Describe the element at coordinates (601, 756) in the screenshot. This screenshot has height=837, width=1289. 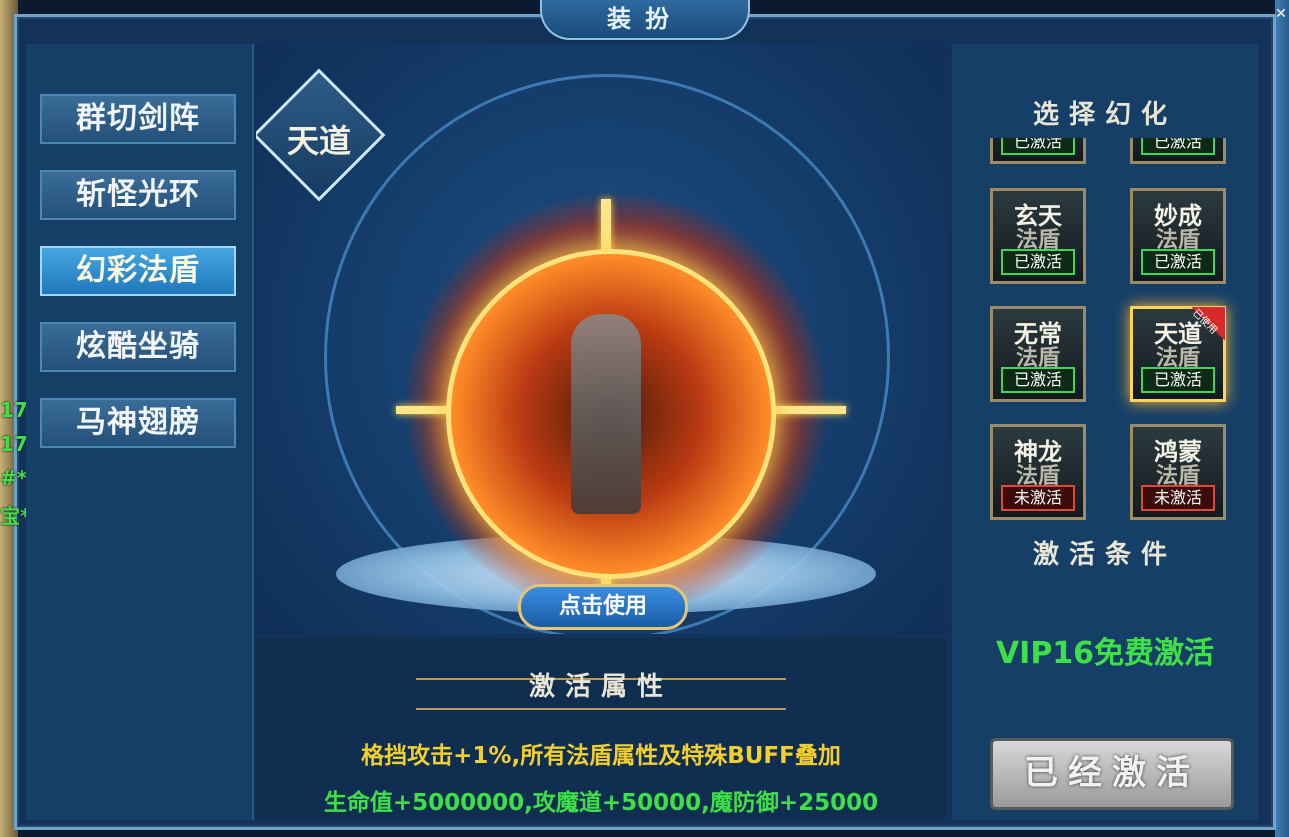
I see `attribute-line-1: 格挡攻击+1%,所有法盾属性及特殊BUFF叠加` at that location.